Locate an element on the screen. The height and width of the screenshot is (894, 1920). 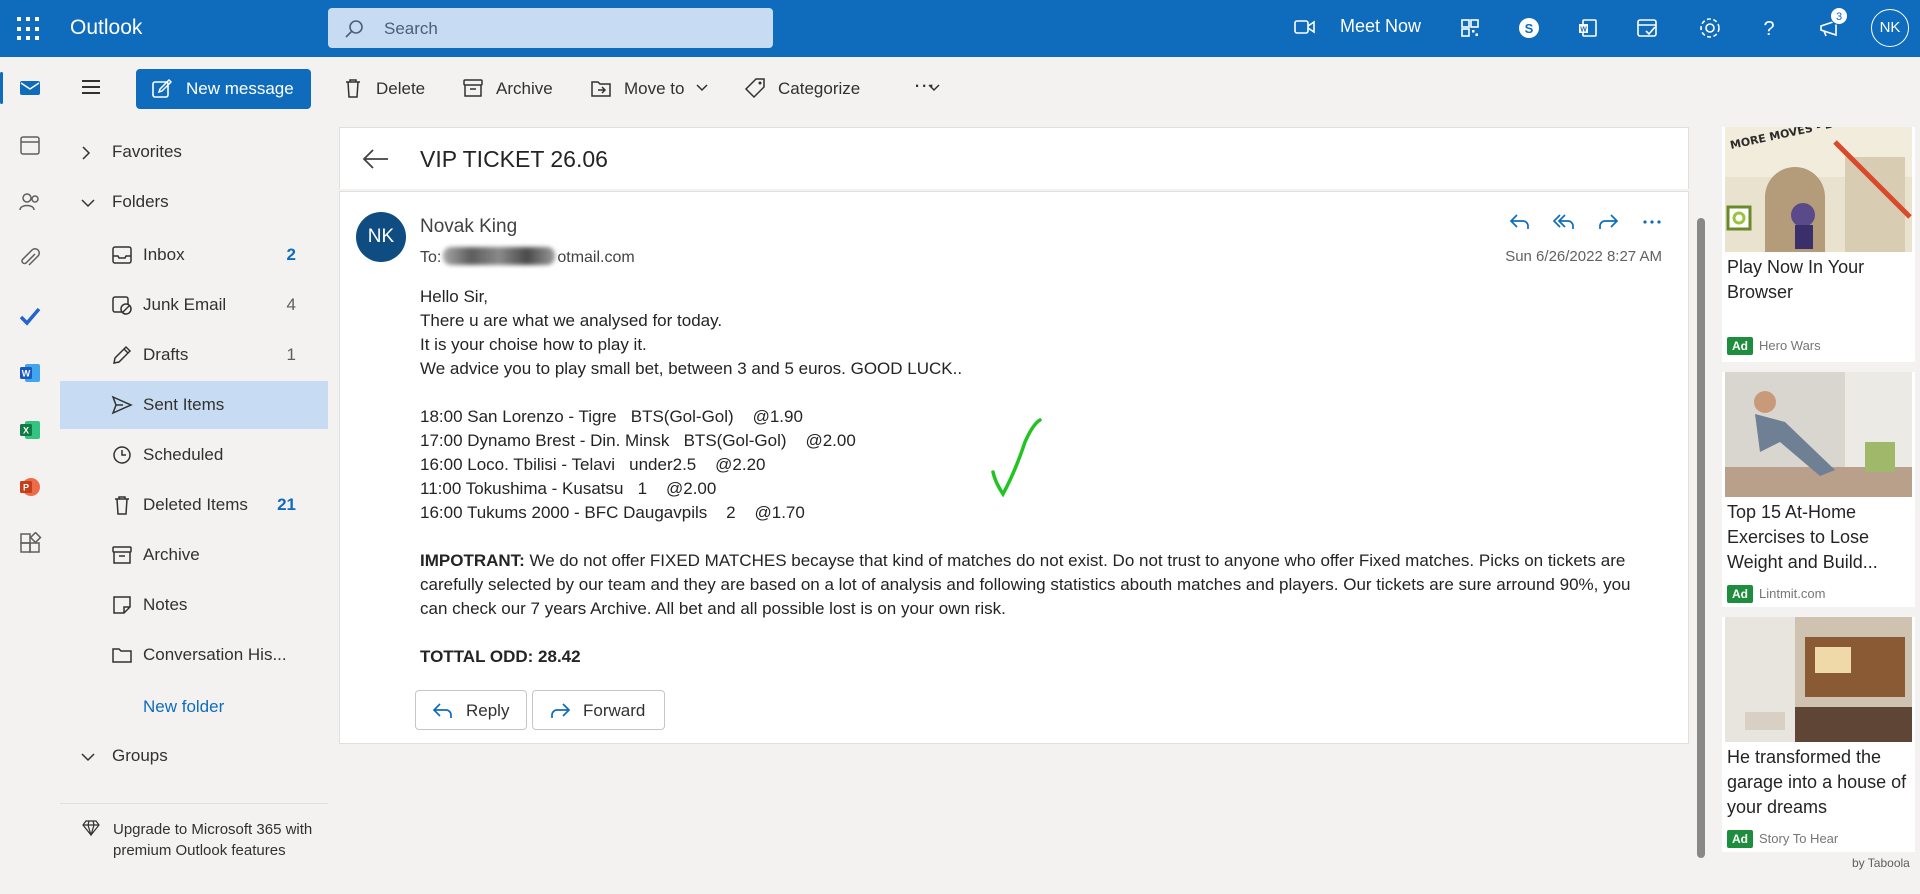
move-to-button: Move to is located at coordinates (655, 89).